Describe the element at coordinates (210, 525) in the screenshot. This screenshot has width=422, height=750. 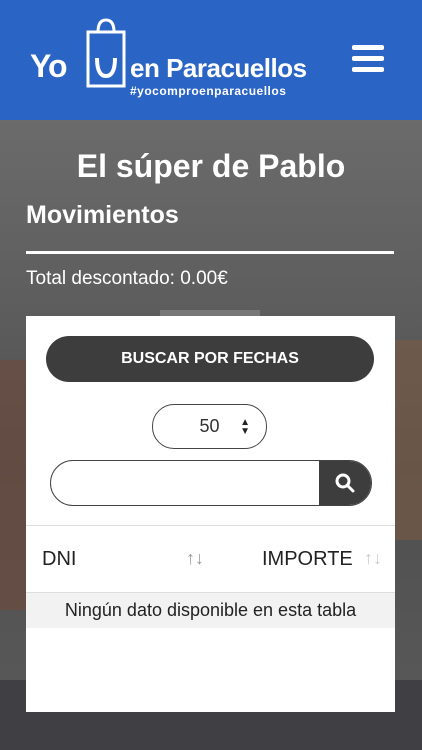
I see `table-header-border` at that location.